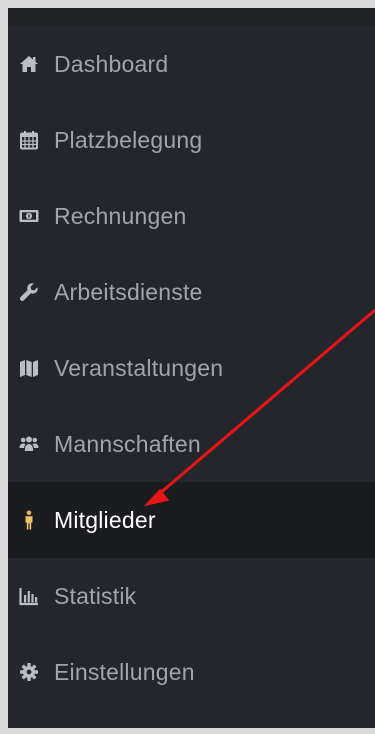 The width and height of the screenshot is (375, 734). Describe the element at coordinates (29, 292) in the screenshot. I see `wrench-icon` at that location.